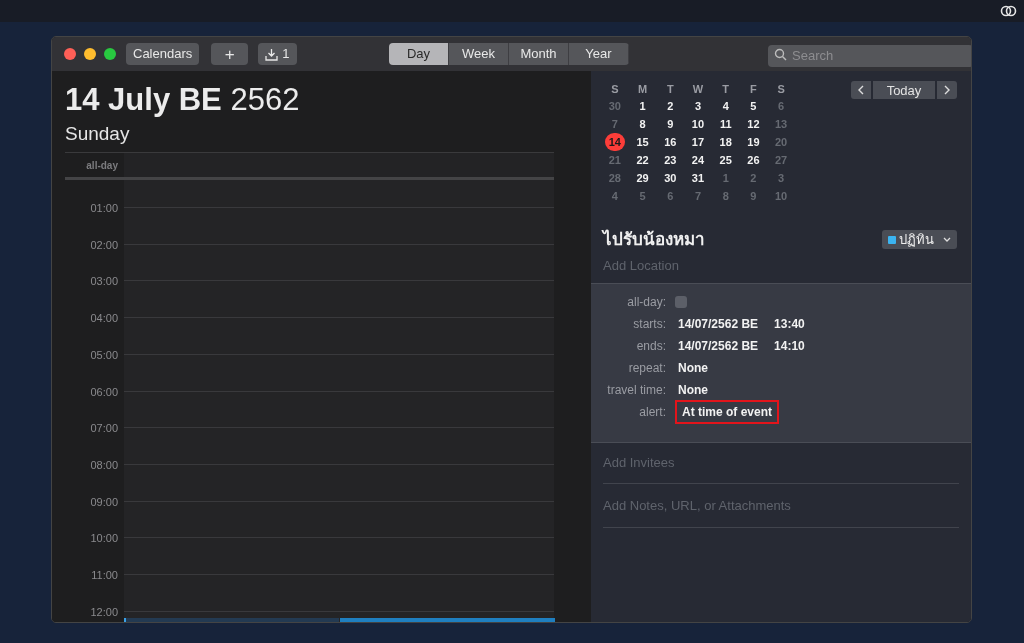  Describe the element at coordinates (614, 142) in the screenshot. I see `calendar-day: 14` at that location.